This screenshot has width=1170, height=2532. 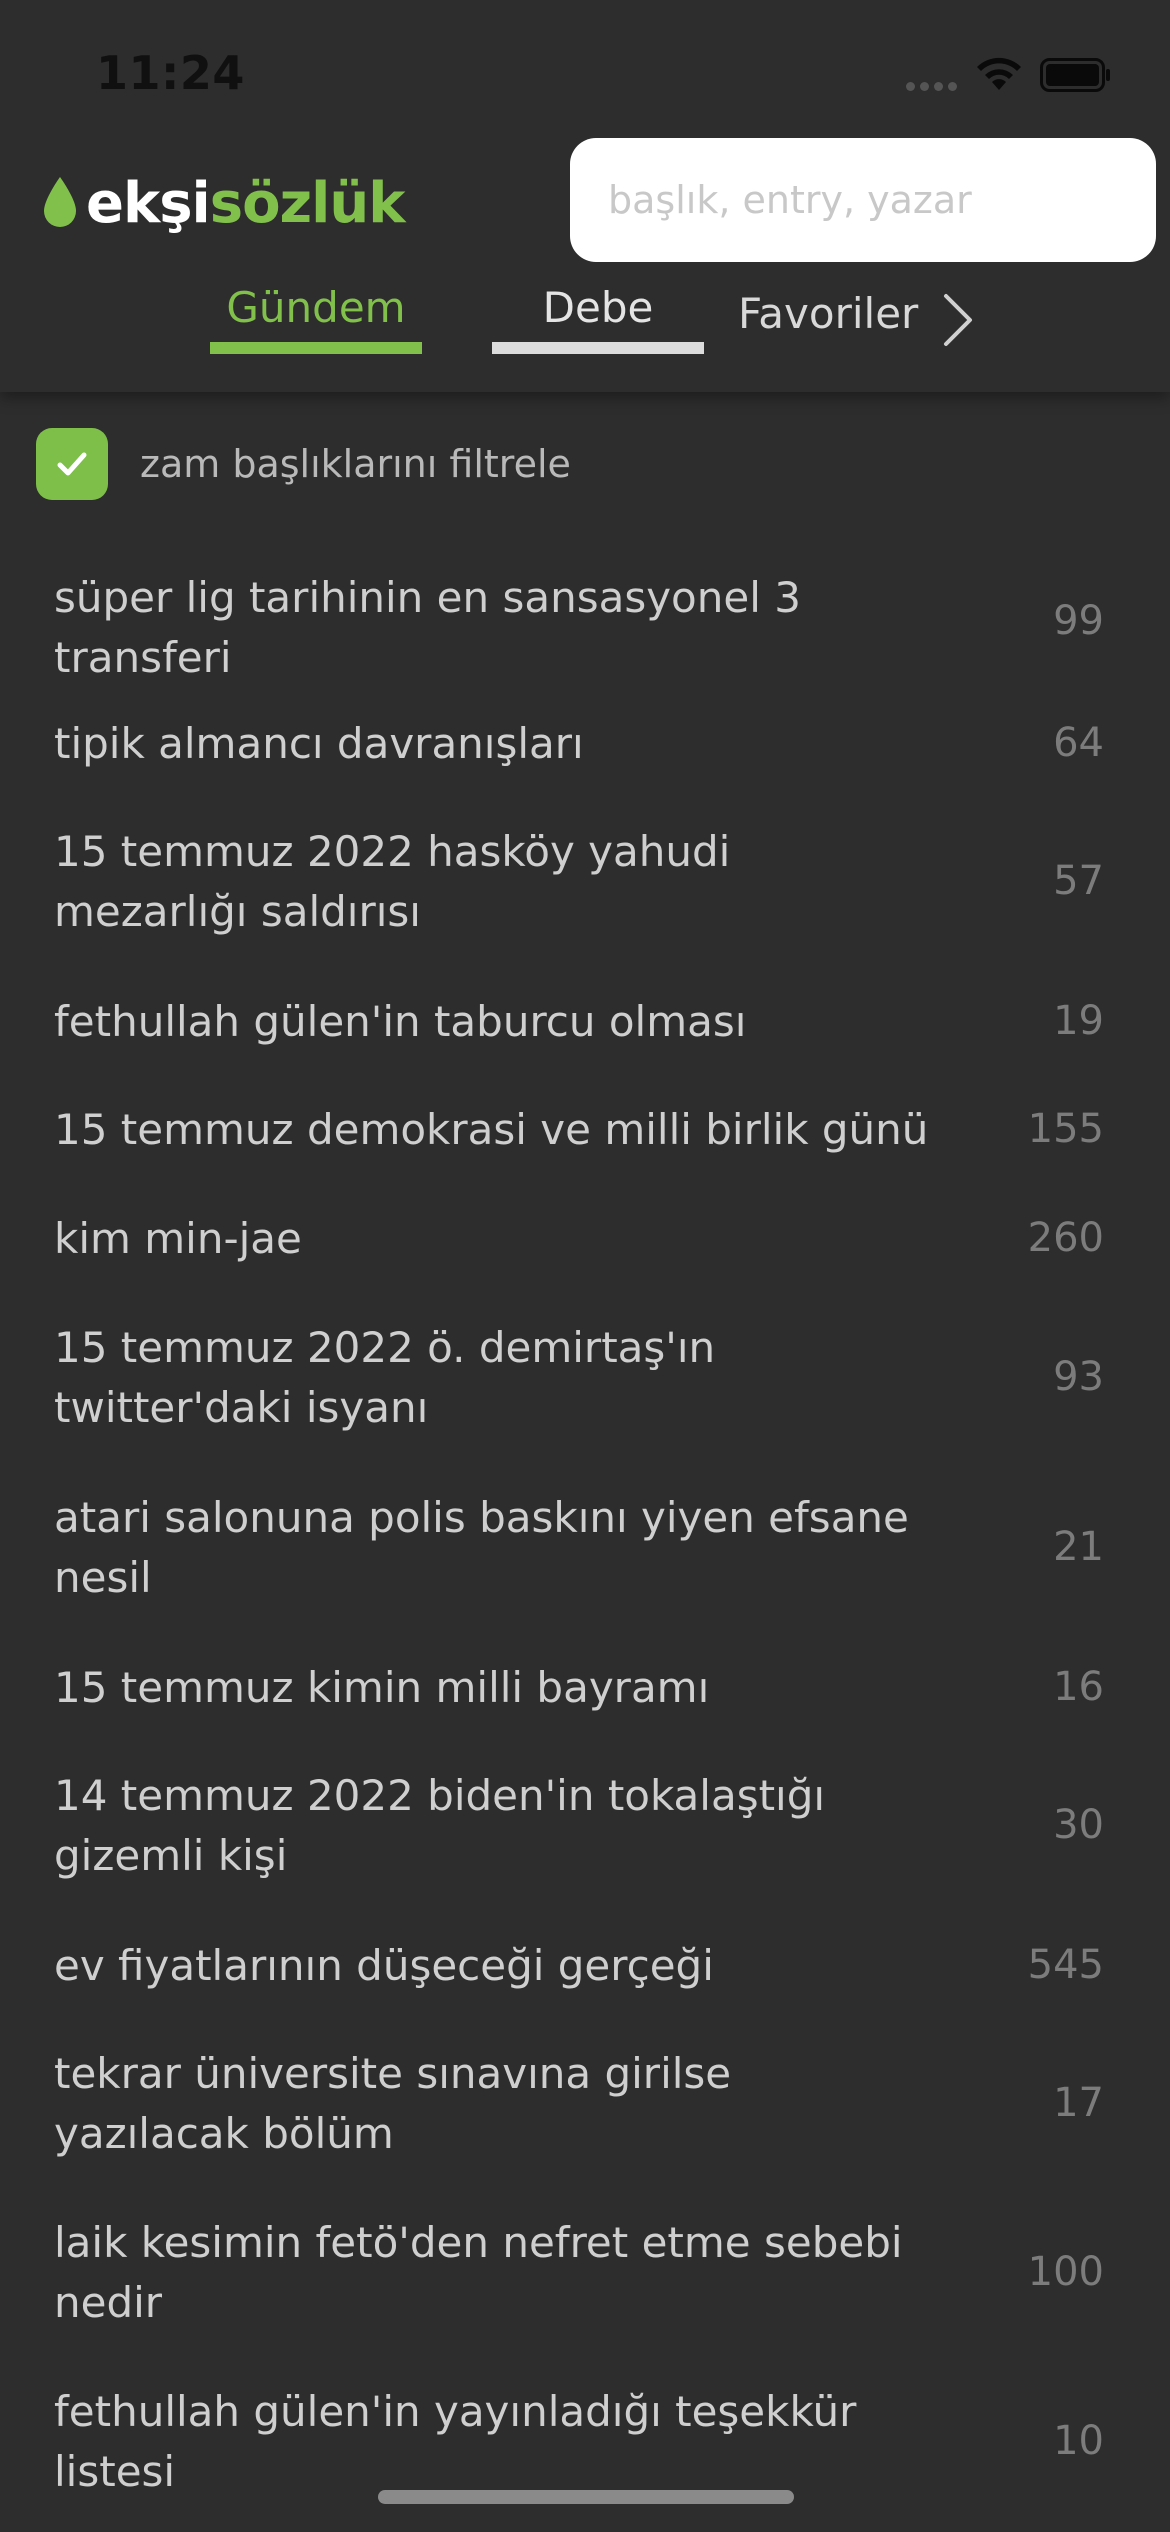 I want to click on topic-entry-count: 16, so click(x=1078, y=1687).